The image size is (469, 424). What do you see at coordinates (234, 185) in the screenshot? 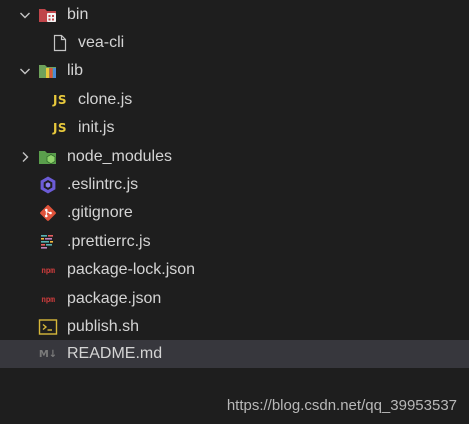
I see `tree-item-eslintrc: .eslintrc.js` at bounding box center [234, 185].